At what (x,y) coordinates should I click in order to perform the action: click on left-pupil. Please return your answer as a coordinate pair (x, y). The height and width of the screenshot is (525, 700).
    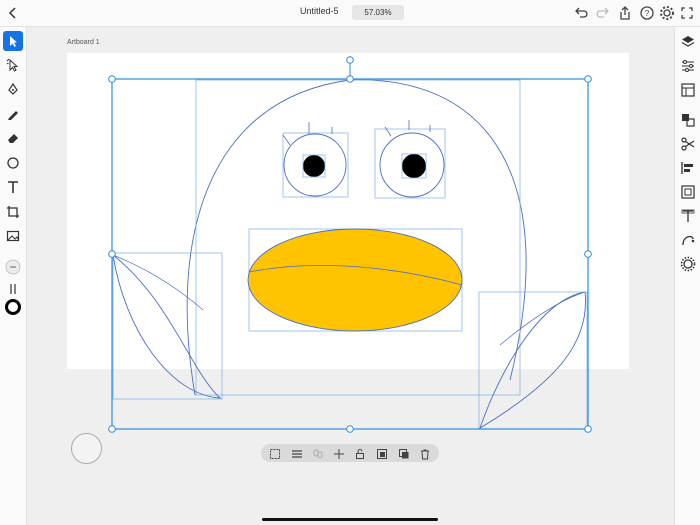
    Looking at the image, I should click on (314, 166).